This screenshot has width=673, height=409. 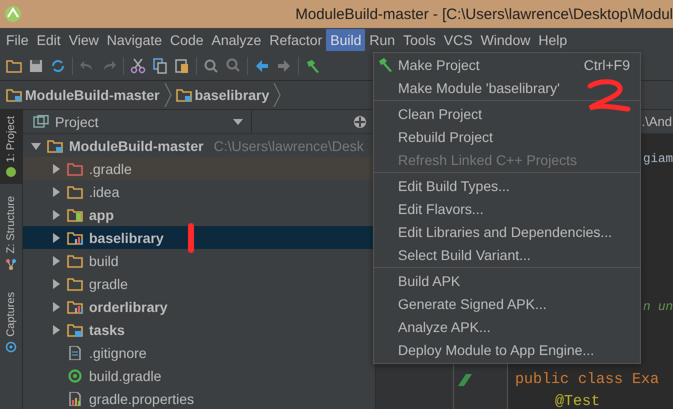 What do you see at coordinates (36, 66) in the screenshot?
I see `save-icon` at bounding box center [36, 66].